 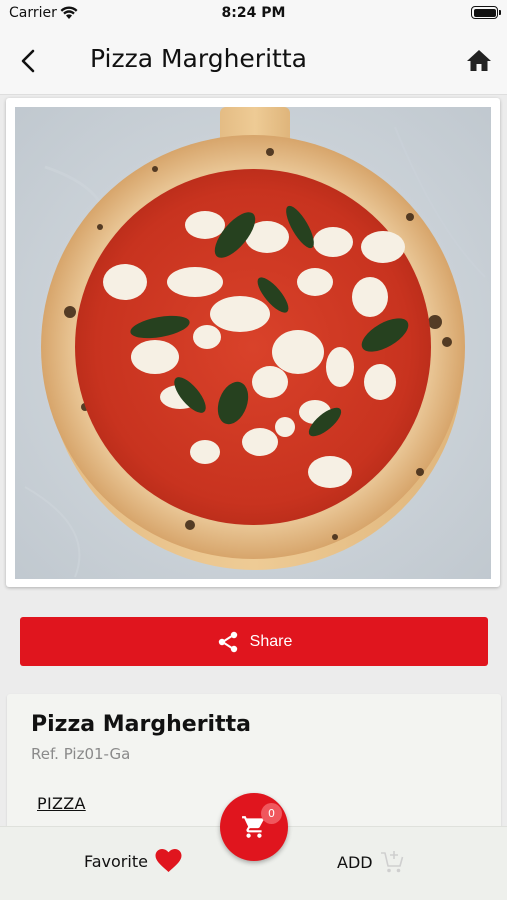 I want to click on share-icon, so click(x=227, y=641).